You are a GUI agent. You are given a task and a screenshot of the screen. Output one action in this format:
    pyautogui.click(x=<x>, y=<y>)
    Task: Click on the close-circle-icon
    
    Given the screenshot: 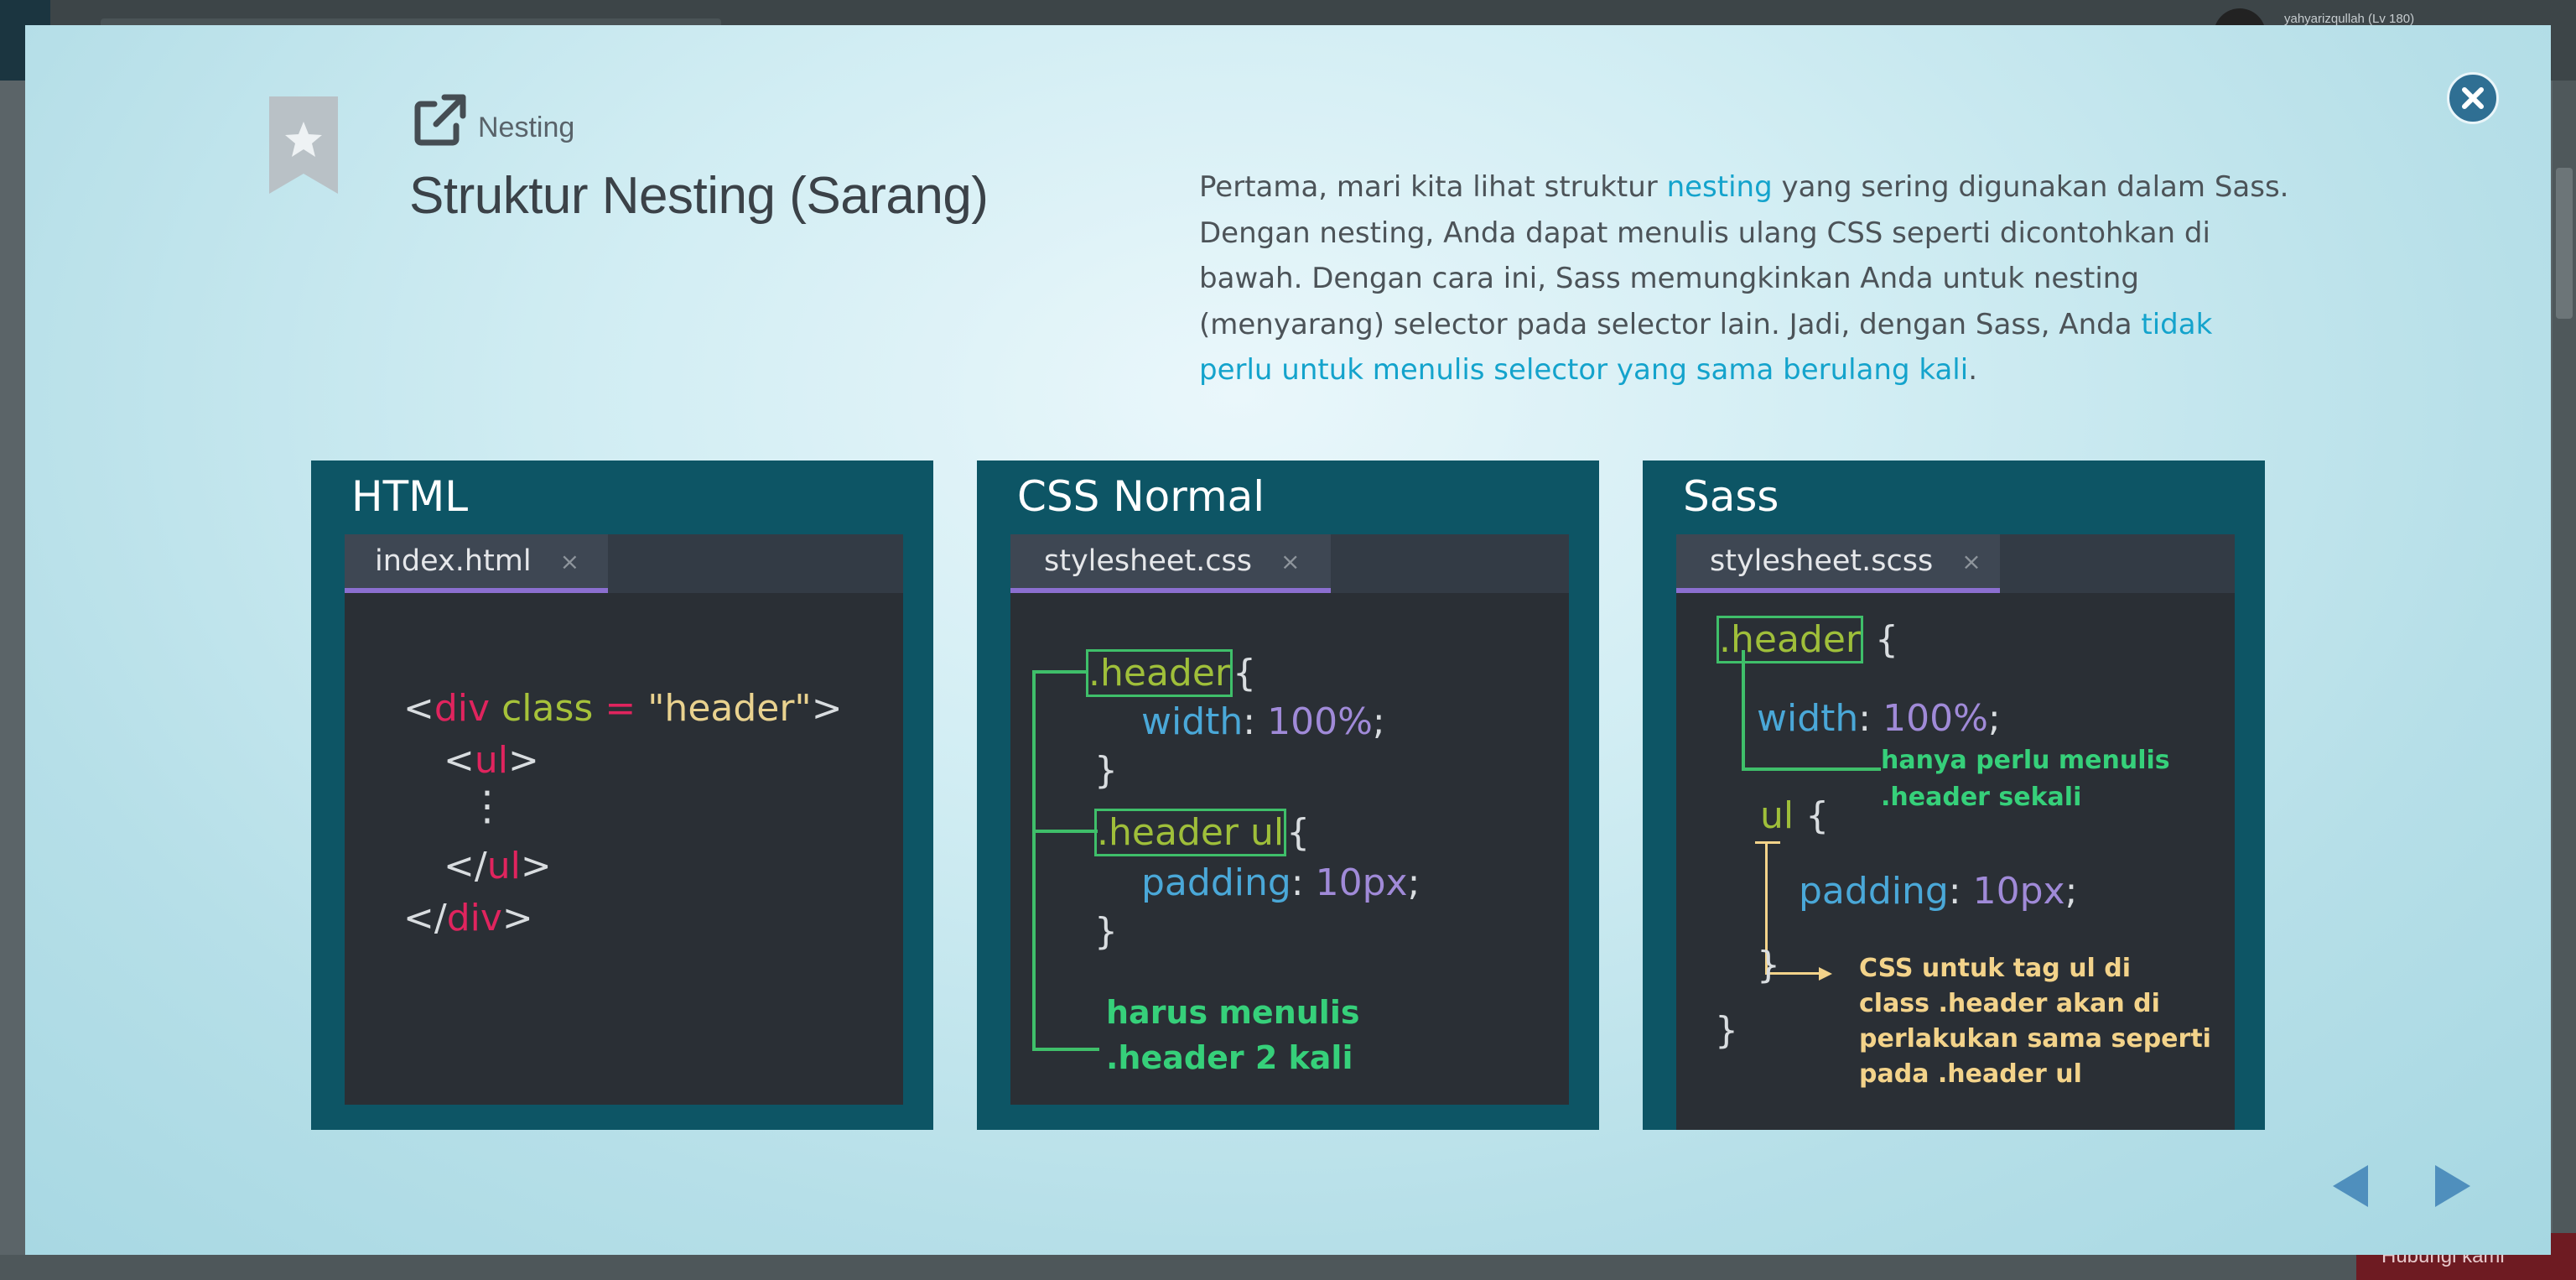 What is the action you would take?
    pyautogui.click(x=2473, y=98)
    